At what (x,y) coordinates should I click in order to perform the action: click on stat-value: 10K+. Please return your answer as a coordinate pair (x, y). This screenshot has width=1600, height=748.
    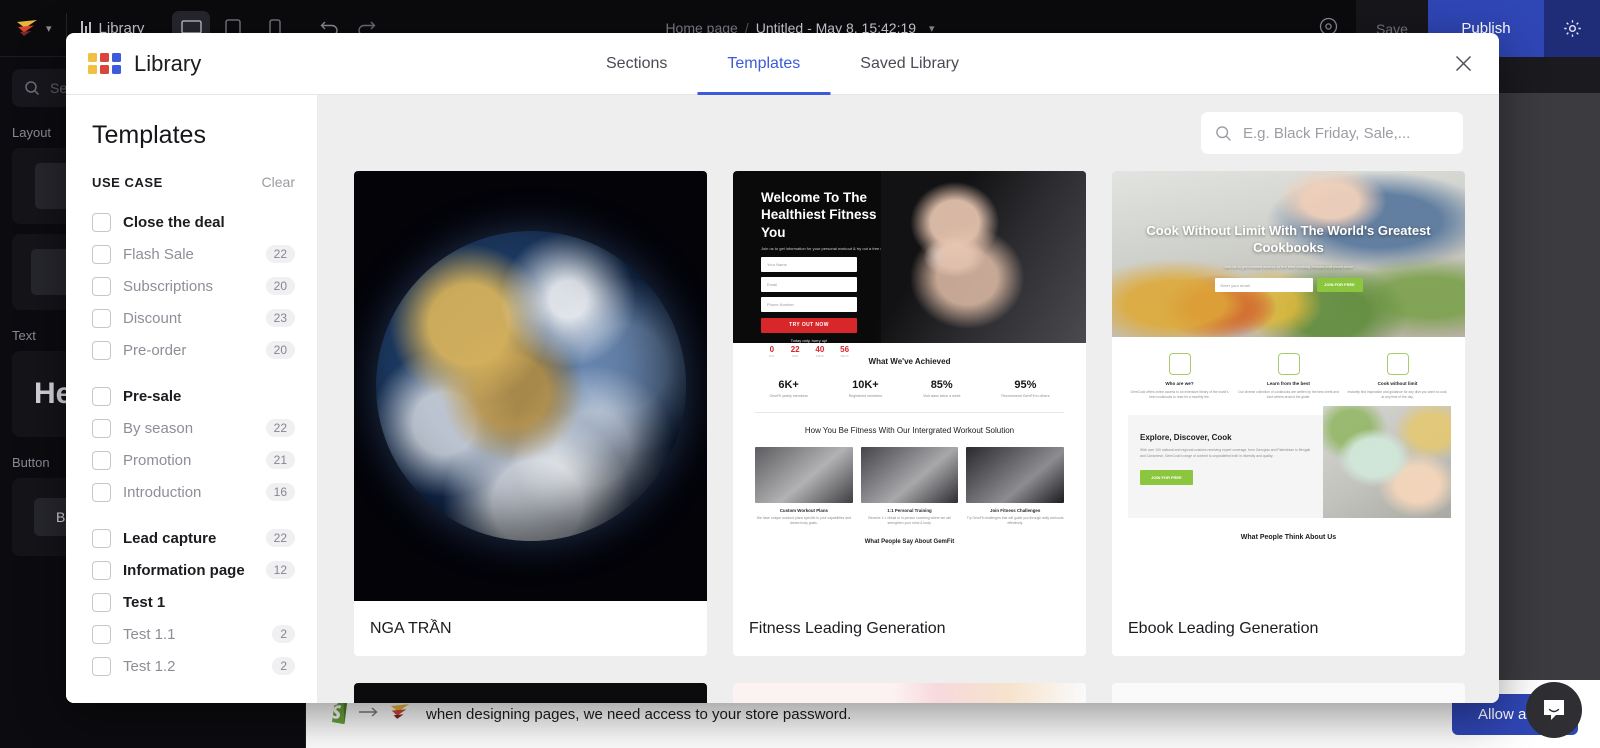
    Looking at the image, I should click on (865, 385).